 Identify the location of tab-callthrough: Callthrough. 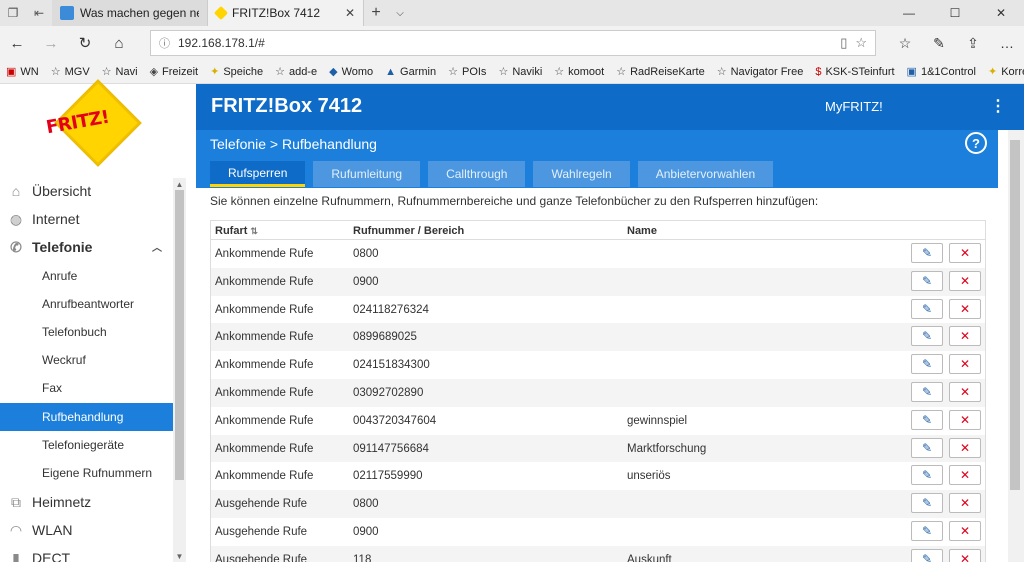
(477, 174).